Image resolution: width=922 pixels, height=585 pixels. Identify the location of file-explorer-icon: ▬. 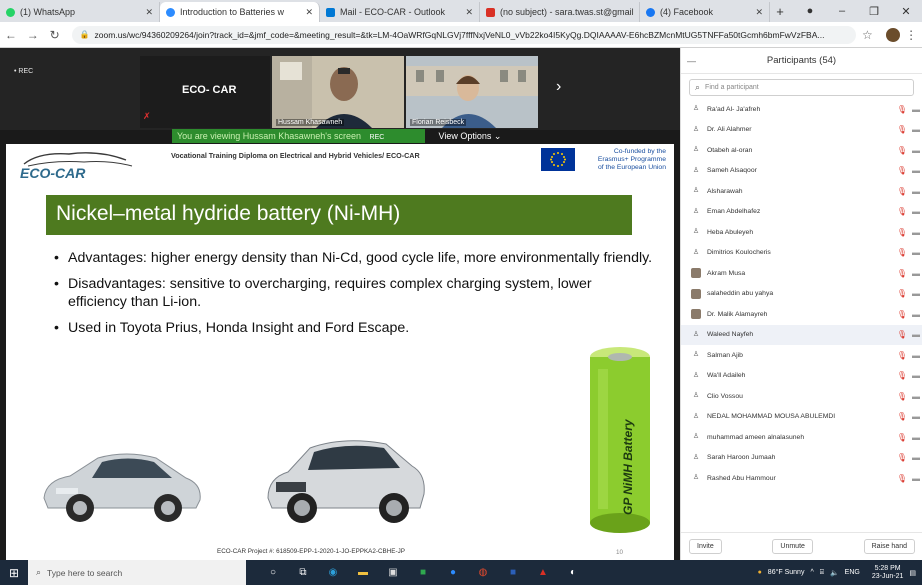
(363, 572).